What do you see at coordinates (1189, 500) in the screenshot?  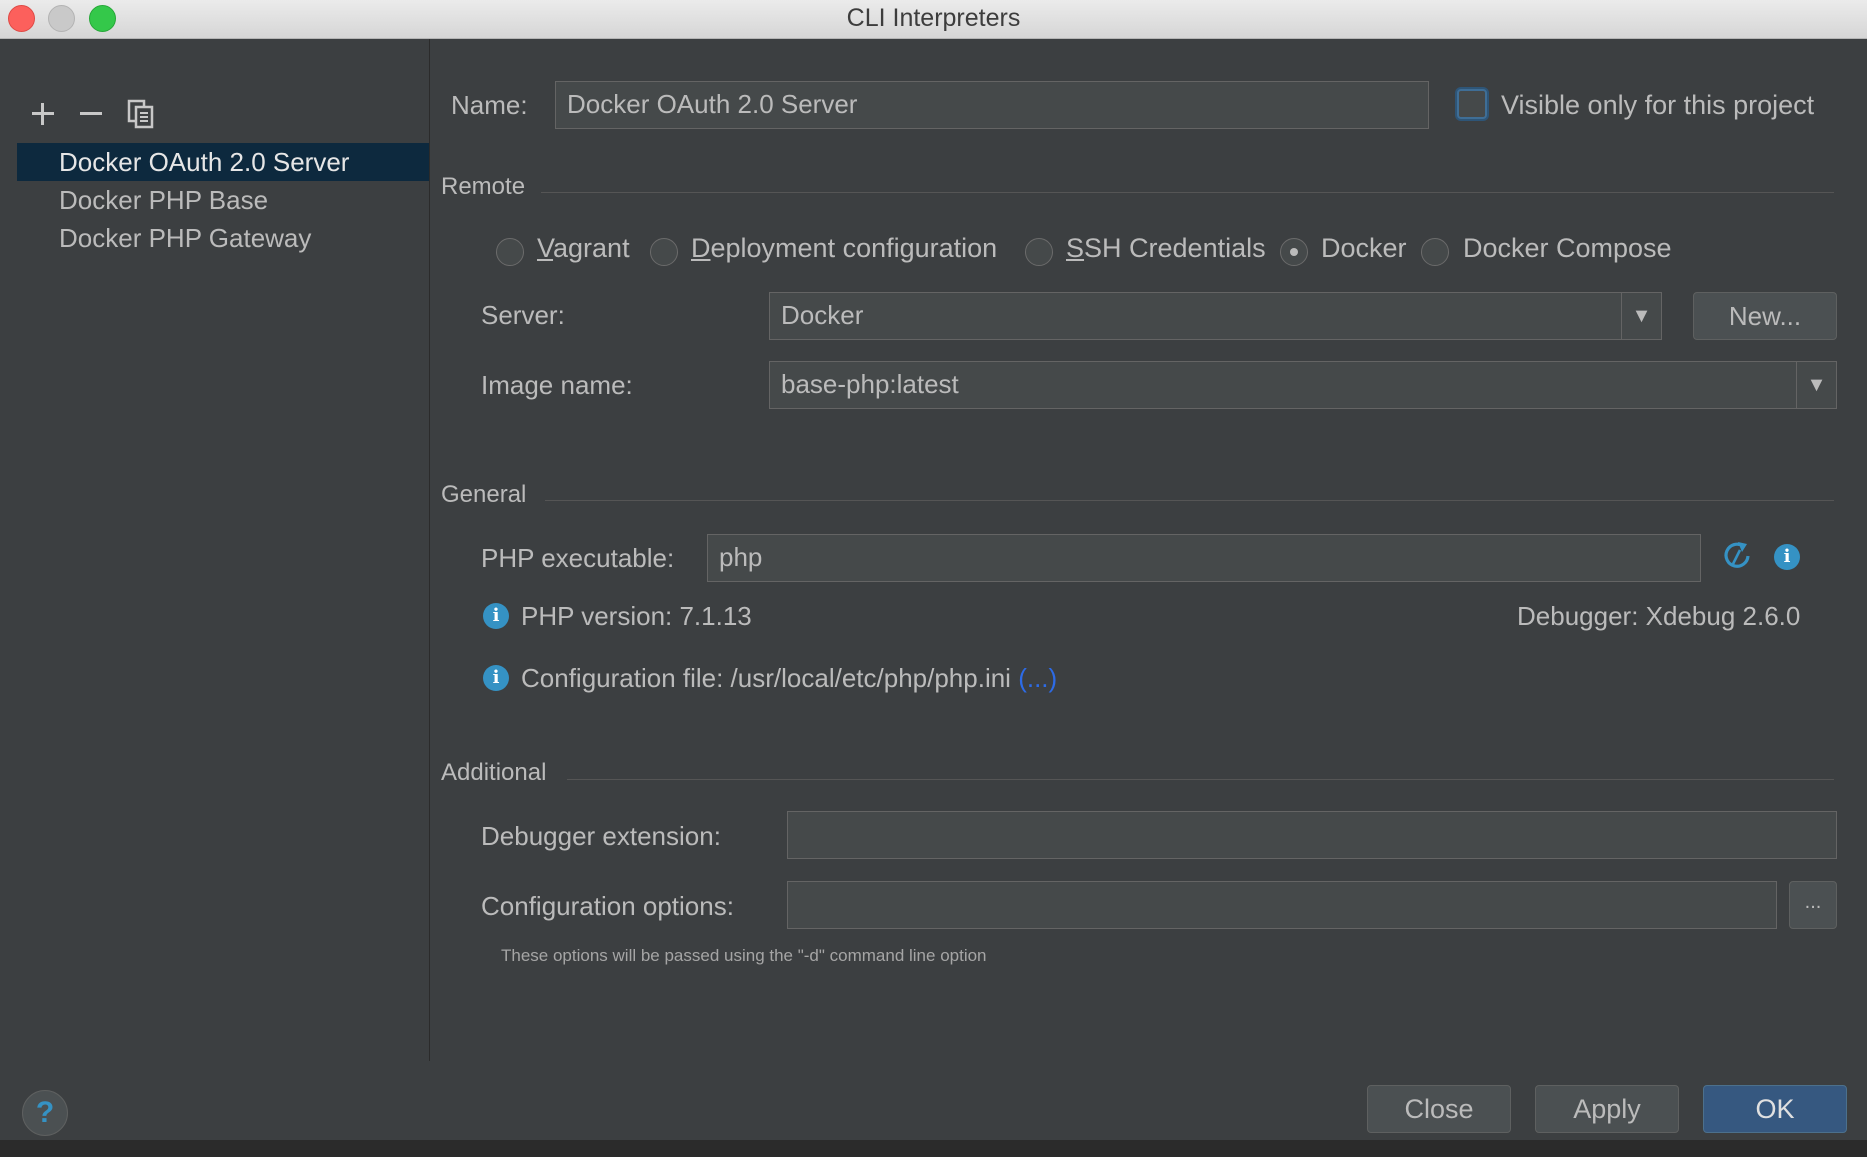 I see `general-divider` at bounding box center [1189, 500].